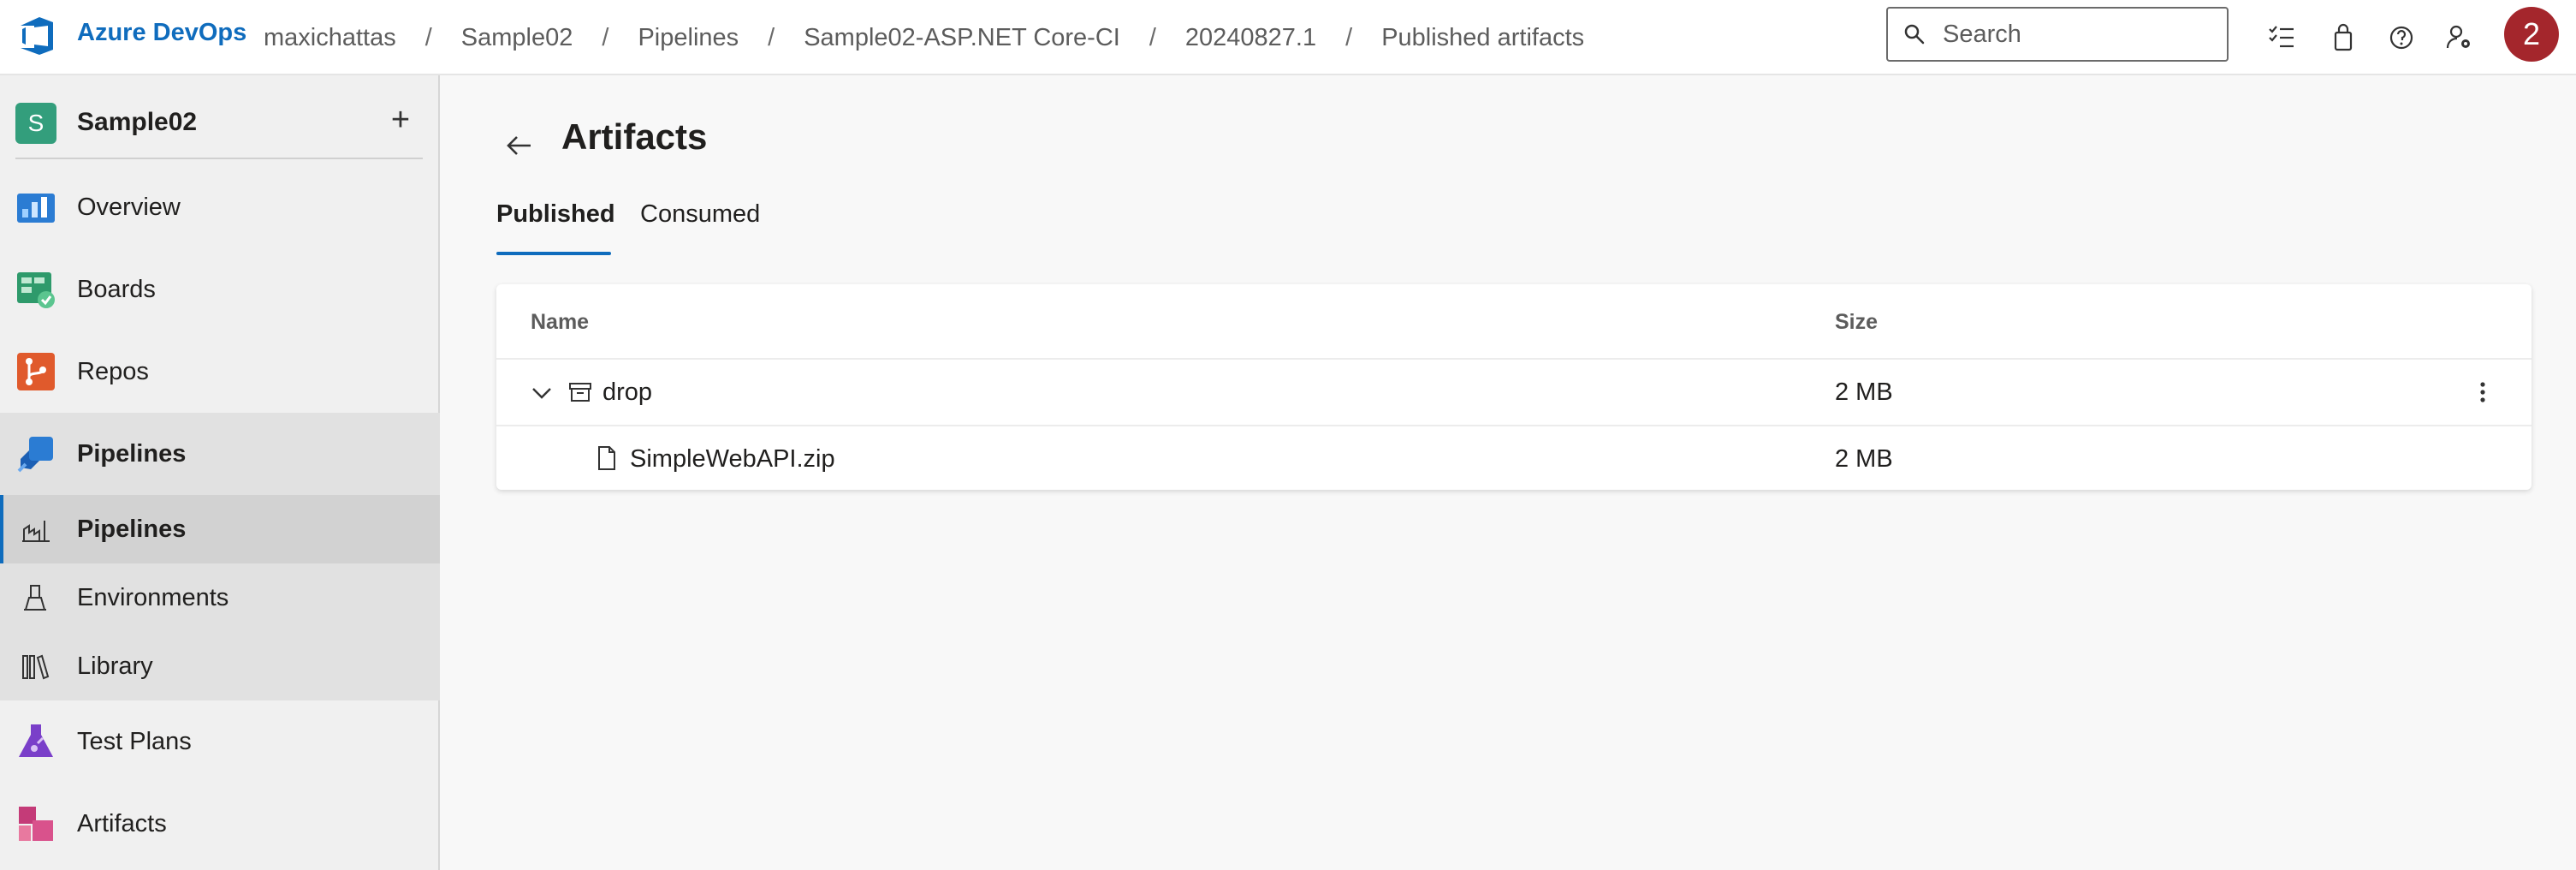 The image size is (2576, 870). I want to click on sidebar-subitem-label: Pipelines, so click(132, 529).